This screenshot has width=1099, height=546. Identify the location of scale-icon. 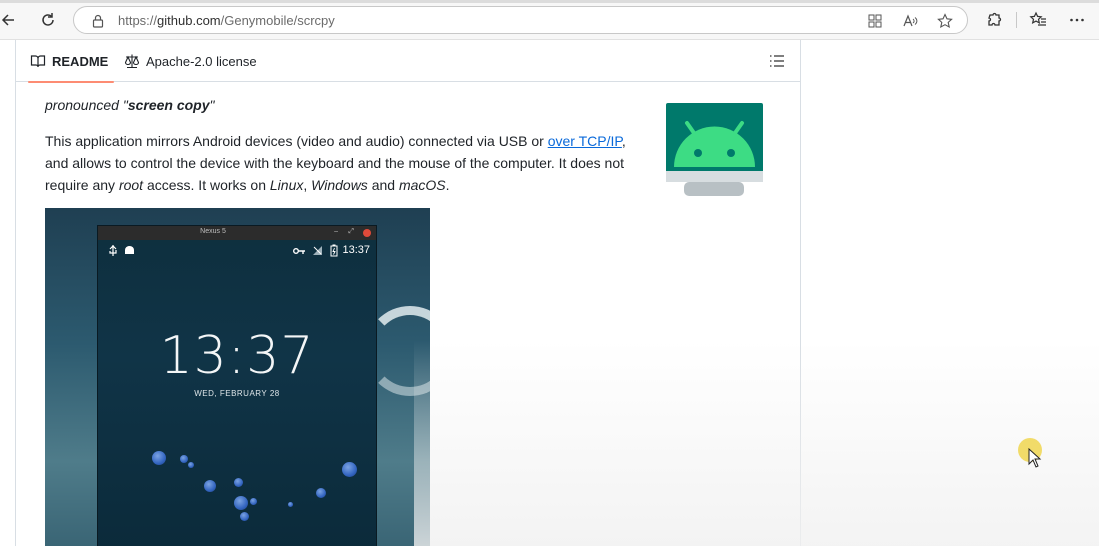
(132, 61).